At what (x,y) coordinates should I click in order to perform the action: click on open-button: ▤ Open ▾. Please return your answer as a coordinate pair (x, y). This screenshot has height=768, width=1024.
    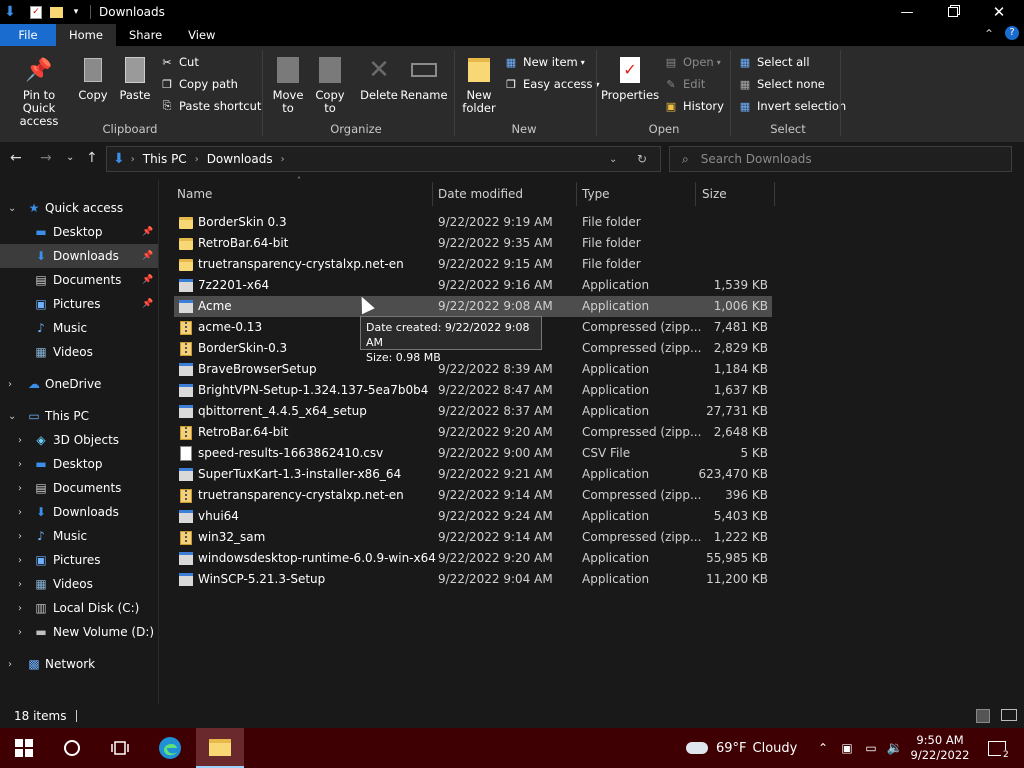
    Looking at the image, I should click on (692, 62).